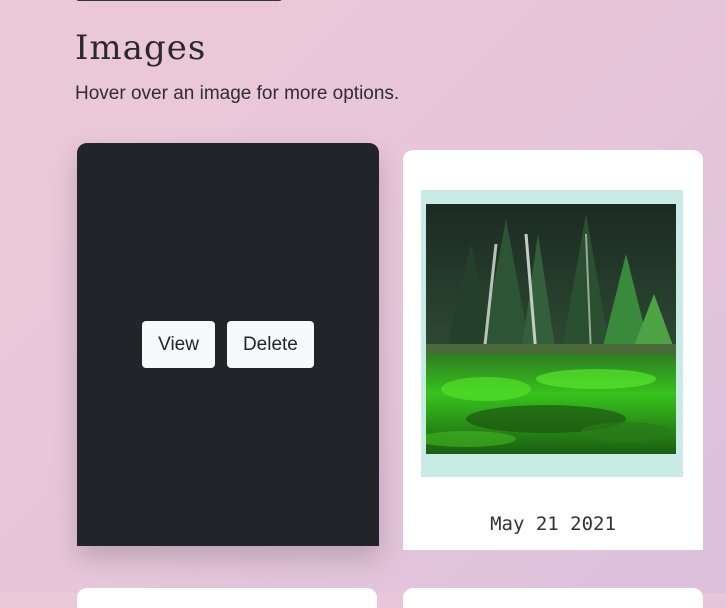 The width and height of the screenshot is (726, 608). Describe the element at coordinates (227, 598) in the screenshot. I see `image-card-next-left` at that location.